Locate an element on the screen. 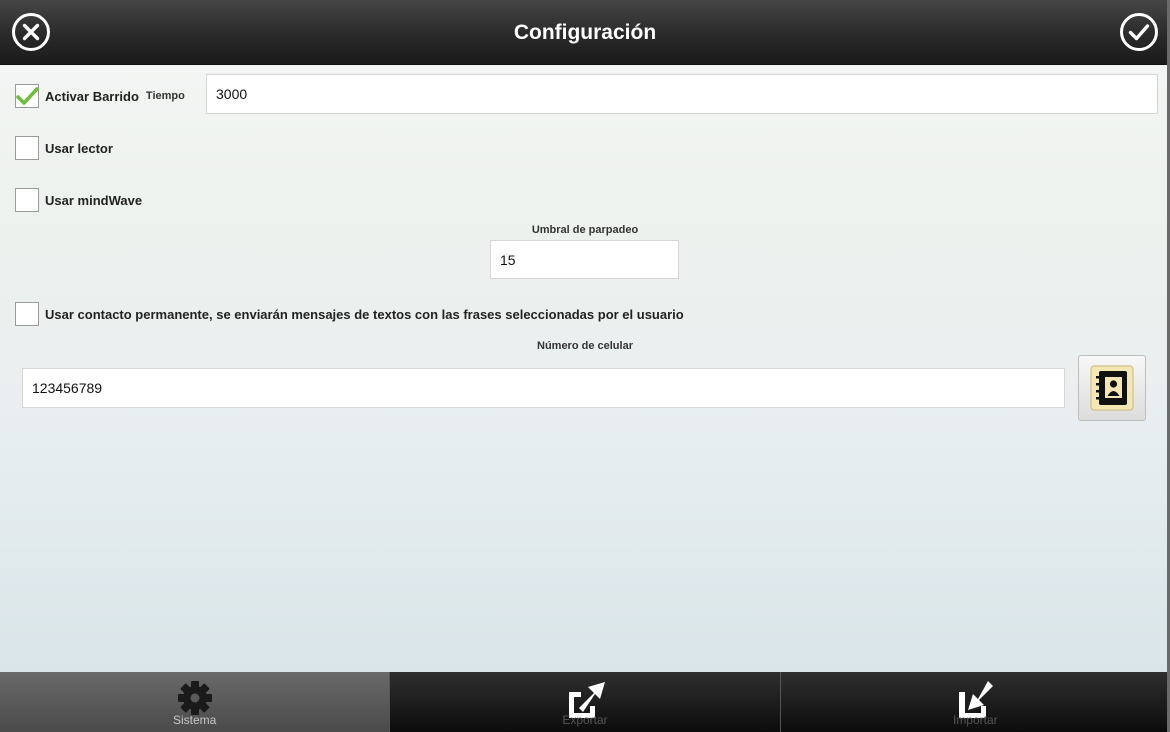 The height and width of the screenshot is (732, 1170). phone-label: Número de celular is located at coordinates (585, 346).